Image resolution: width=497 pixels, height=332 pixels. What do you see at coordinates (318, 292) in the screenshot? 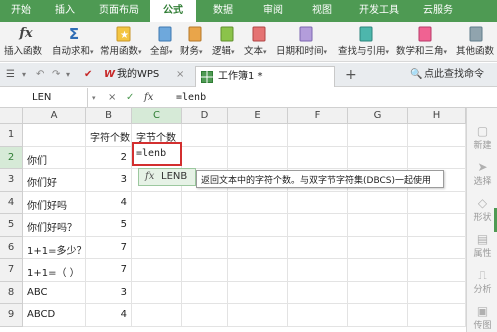
I see `cell-f8` at bounding box center [318, 292].